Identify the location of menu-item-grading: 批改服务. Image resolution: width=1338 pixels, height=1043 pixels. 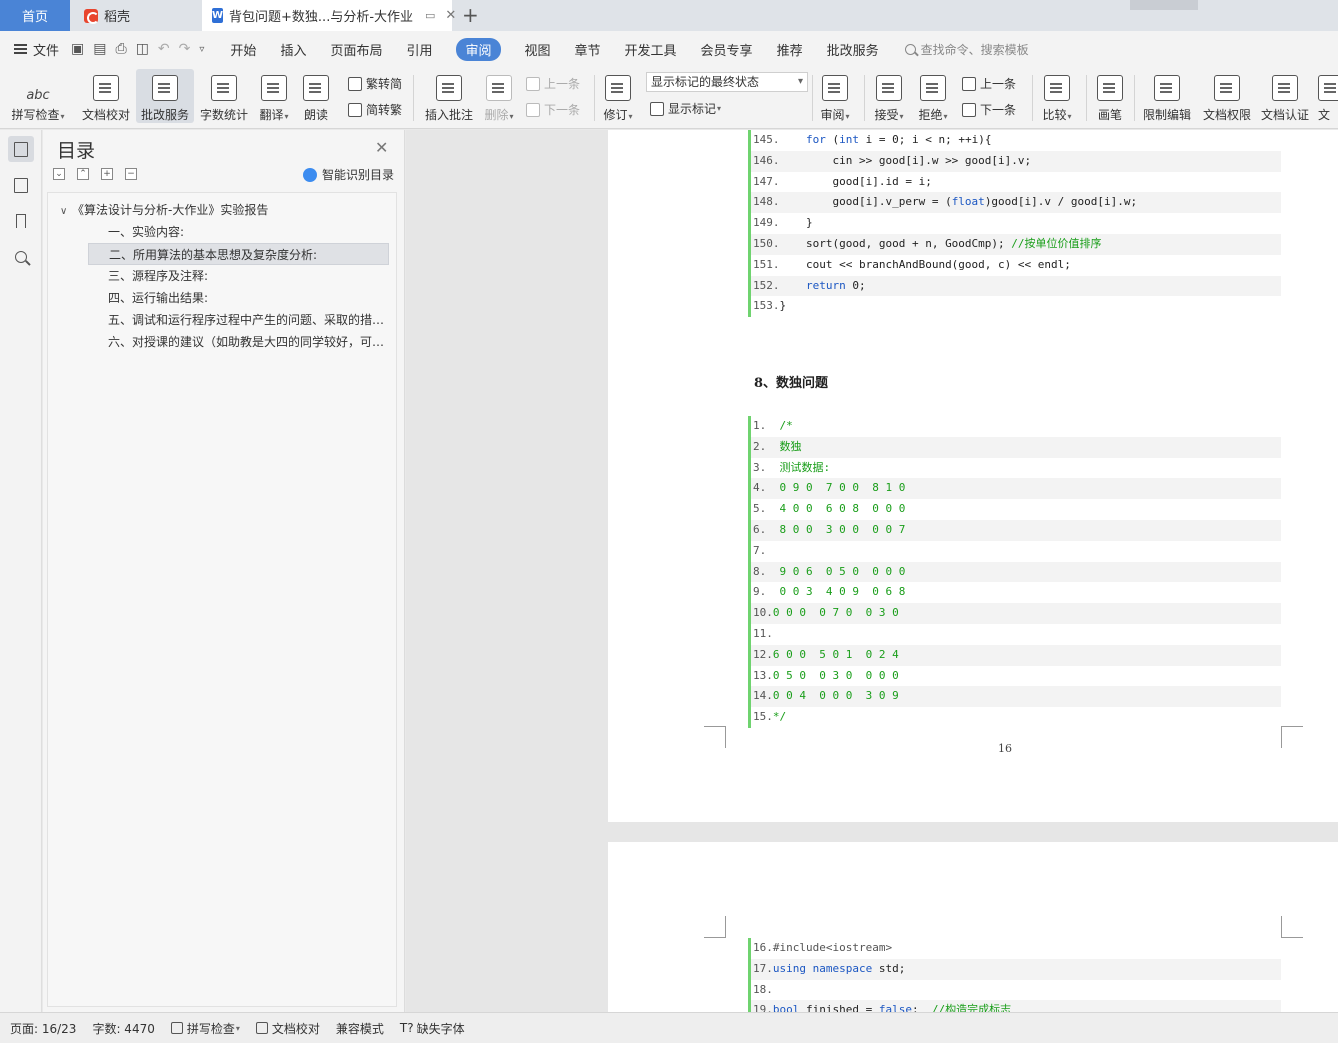
(853, 49).